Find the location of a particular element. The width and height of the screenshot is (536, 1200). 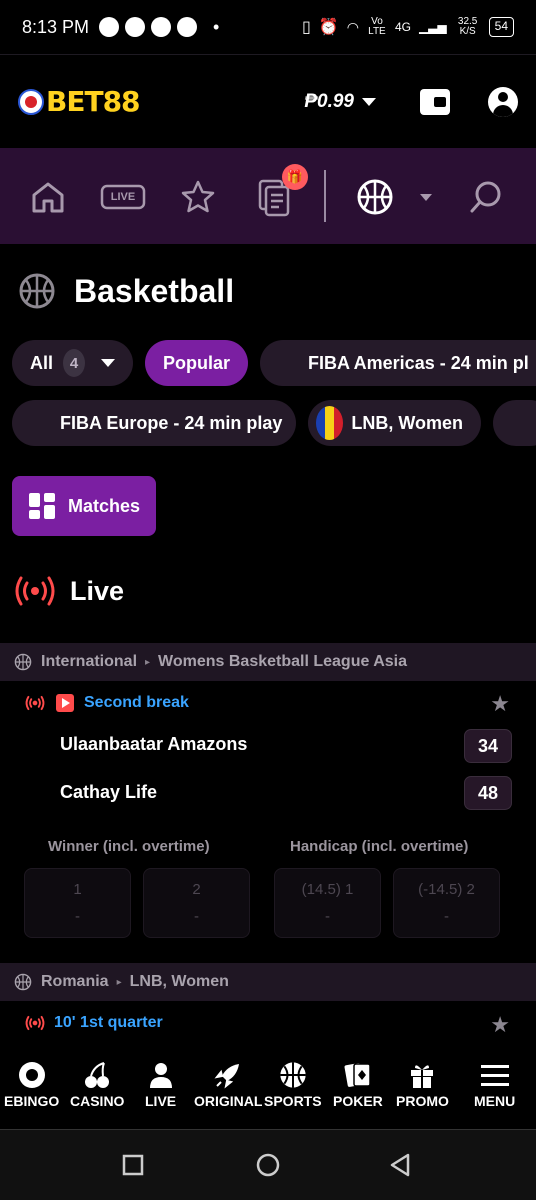

bottom-nav-poker: POKER is located at coordinates (358, 1083).